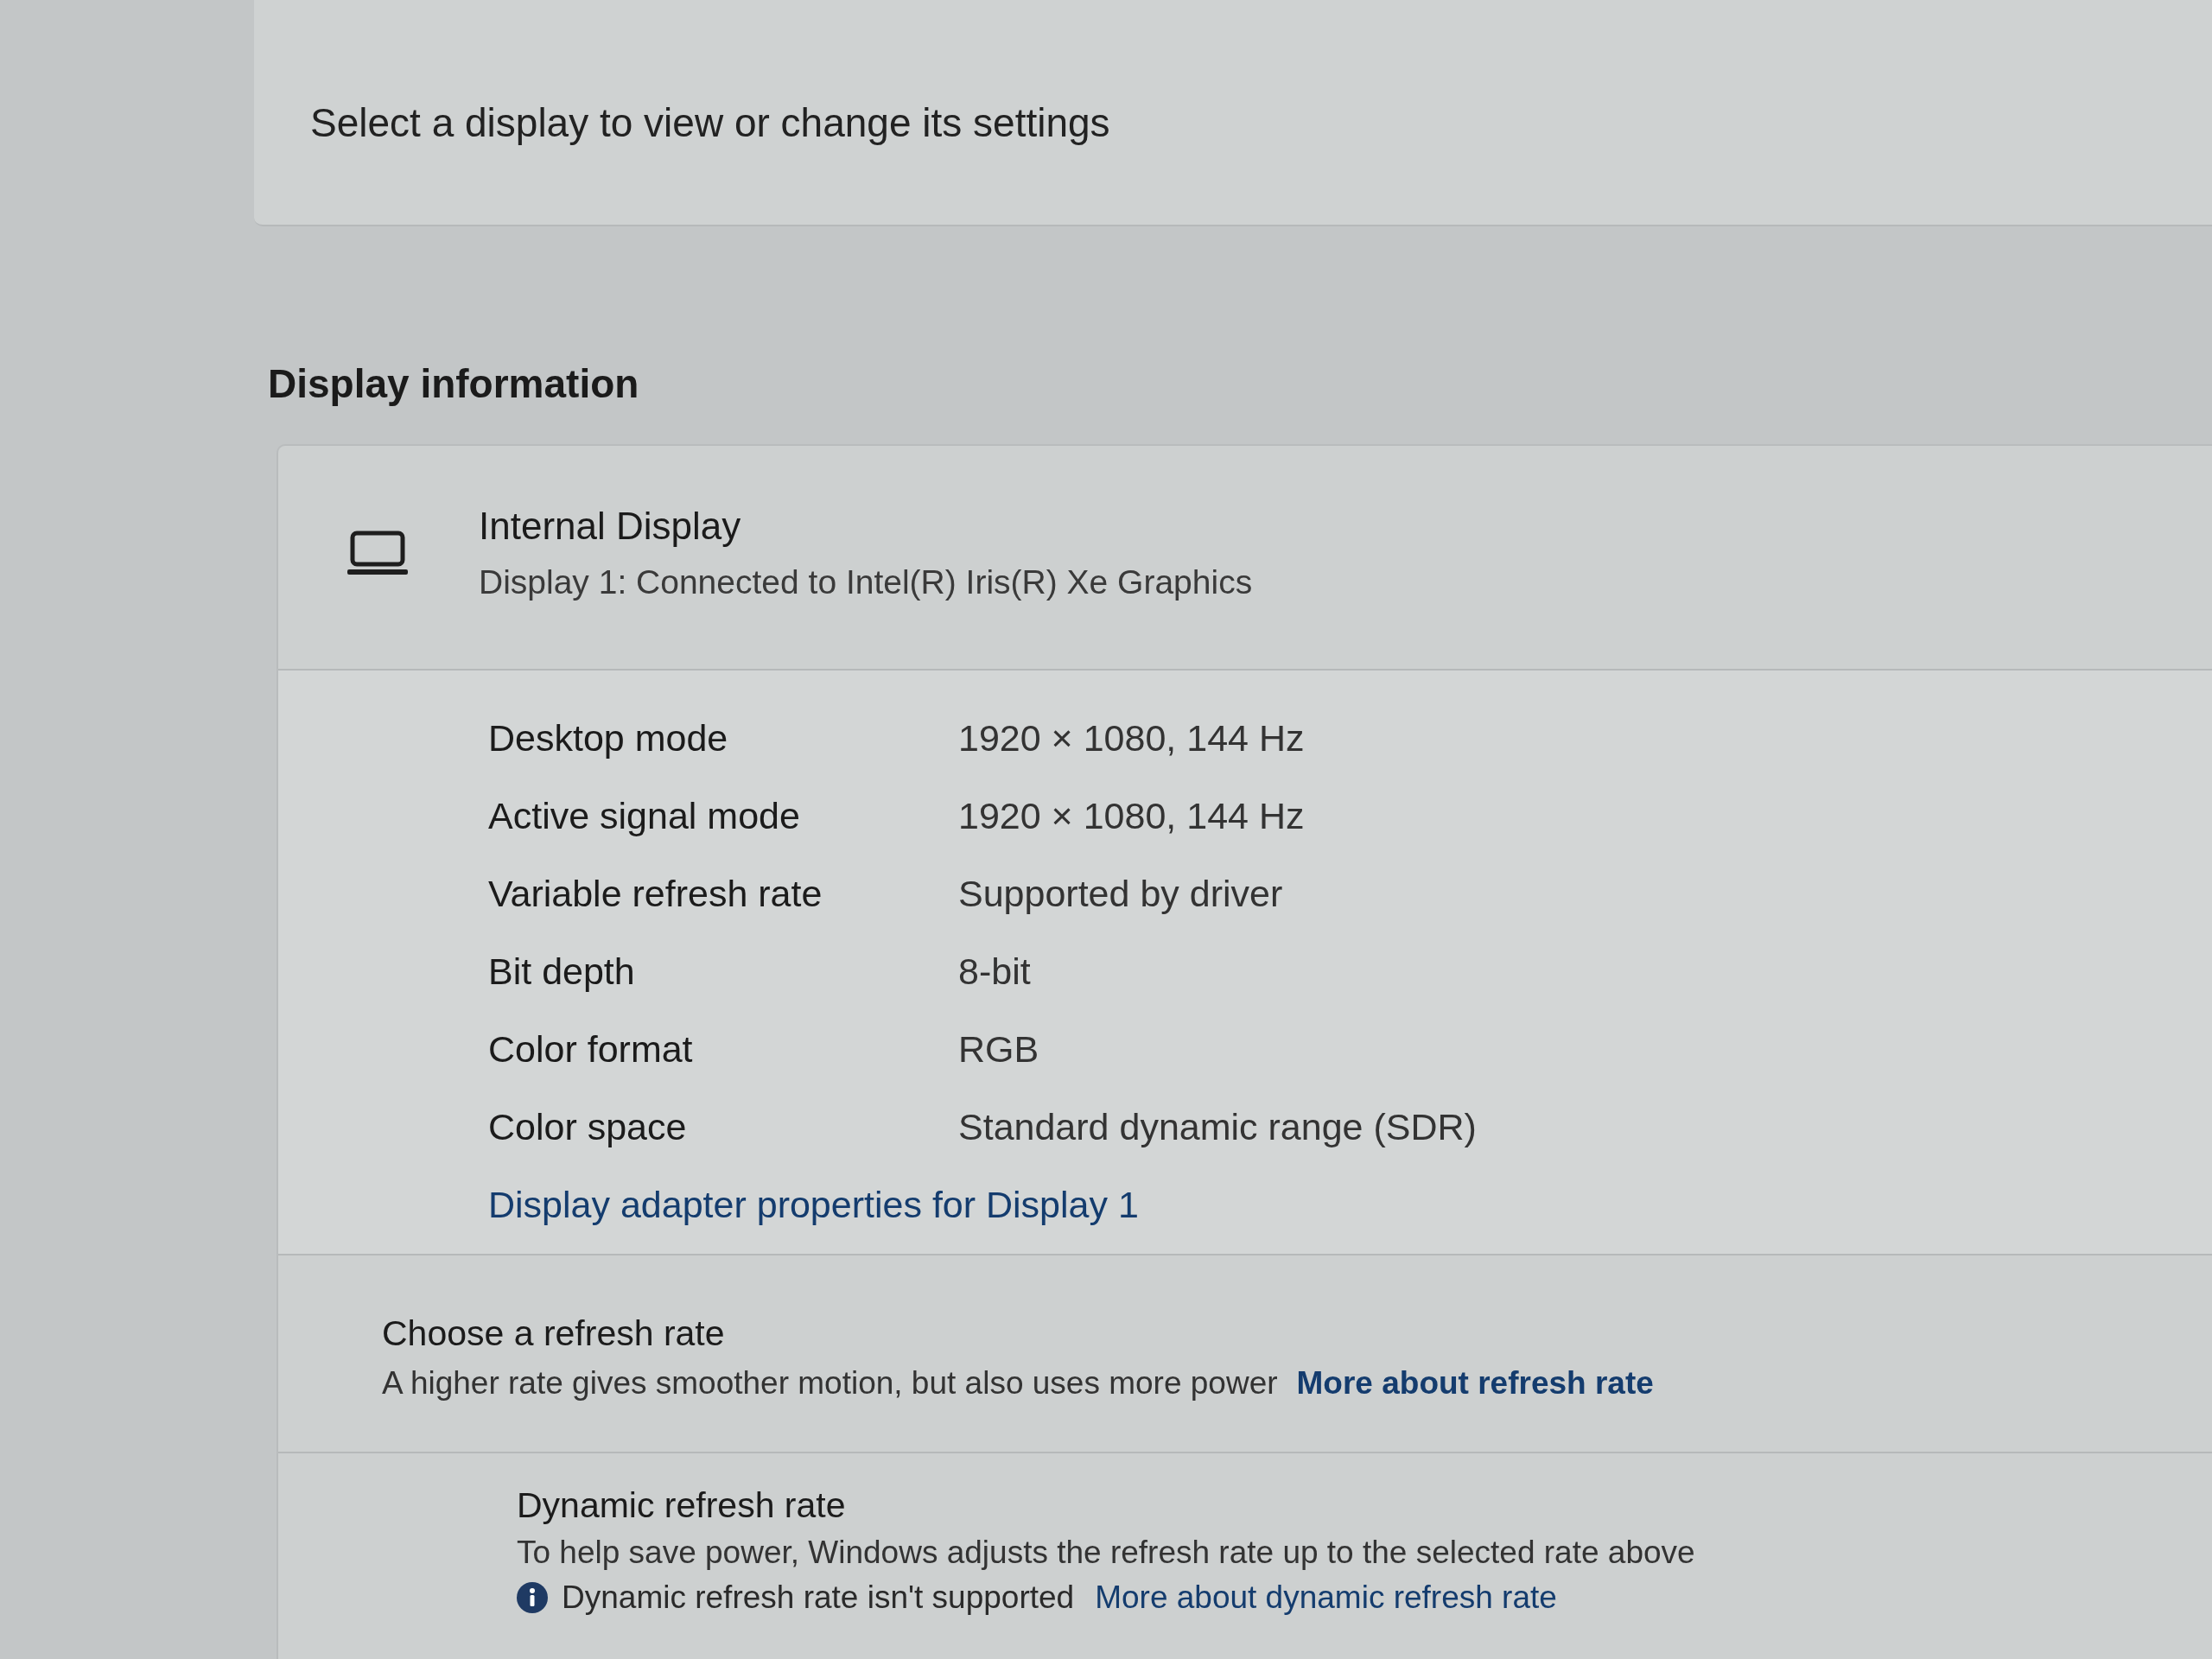 This screenshot has height=1659, width=2212. Describe the element at coordinates (830, 1382) in the screenshot. I see `refresh-rate-description: A higher rate gives smoother motion, but also uses more power` at that location.